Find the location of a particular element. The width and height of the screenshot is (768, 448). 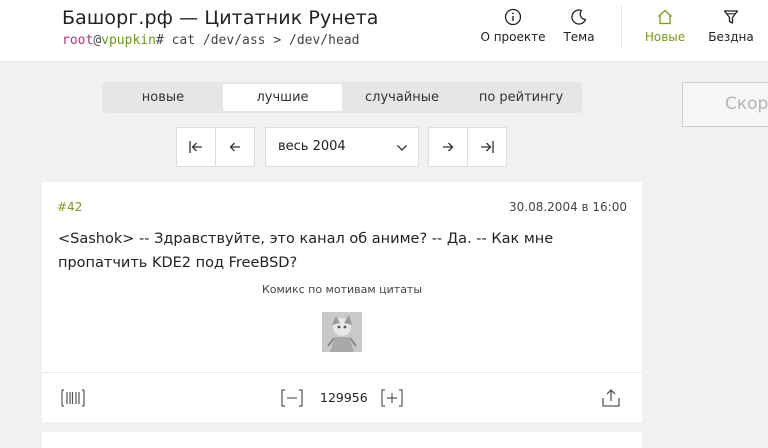

sort-tabs: новые лучшие случайные по рейтингу is located at coordinates (342, 97).